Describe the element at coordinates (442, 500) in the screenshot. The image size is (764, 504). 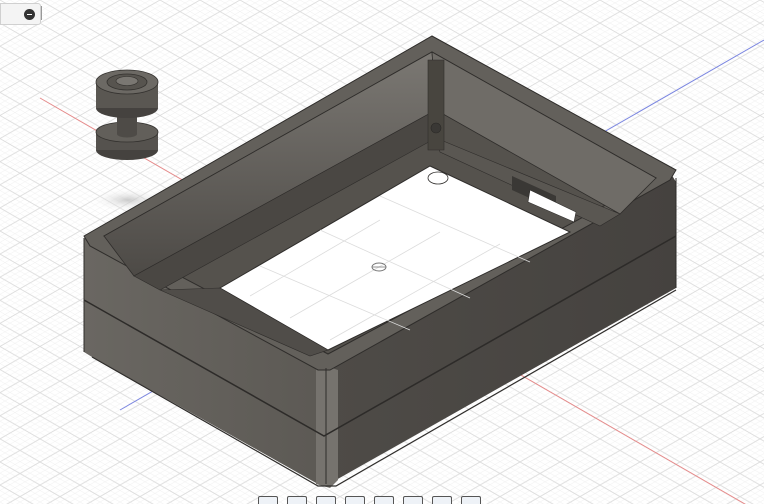
I see `grid-settings-icon` at that location.